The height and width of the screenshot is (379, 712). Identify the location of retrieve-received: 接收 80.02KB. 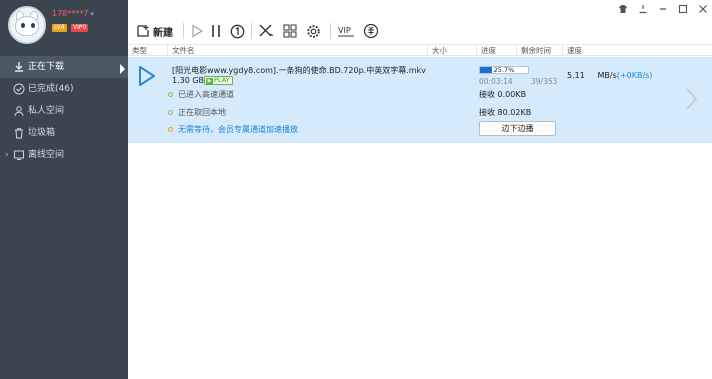
(505, 112).